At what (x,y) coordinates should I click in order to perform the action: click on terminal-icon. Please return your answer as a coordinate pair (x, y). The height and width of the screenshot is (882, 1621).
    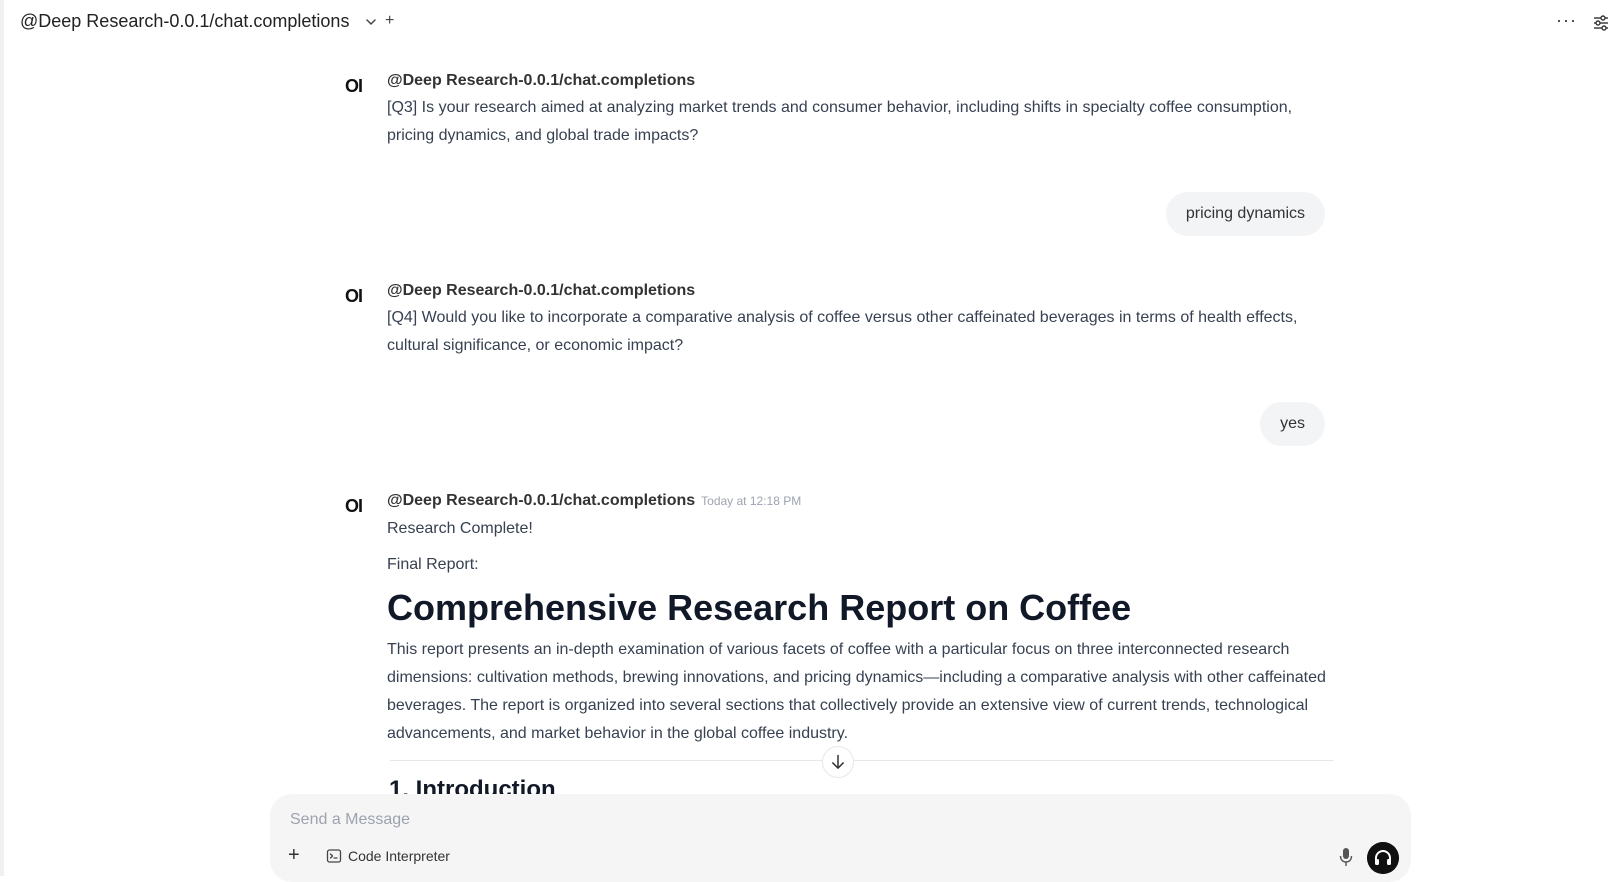
    Looking at the image, I should click on (334, 856).